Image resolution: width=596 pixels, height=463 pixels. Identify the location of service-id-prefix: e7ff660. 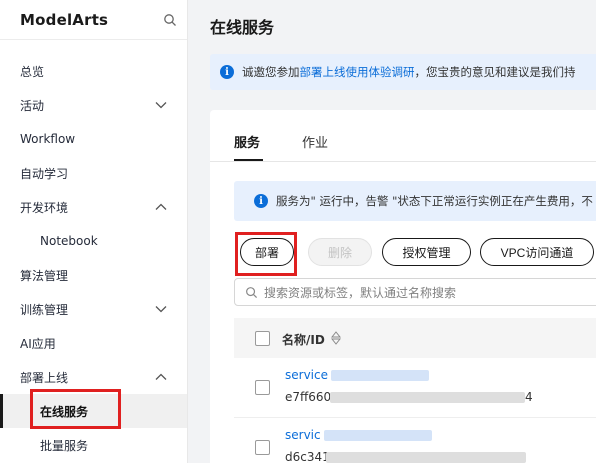
(308, 397).